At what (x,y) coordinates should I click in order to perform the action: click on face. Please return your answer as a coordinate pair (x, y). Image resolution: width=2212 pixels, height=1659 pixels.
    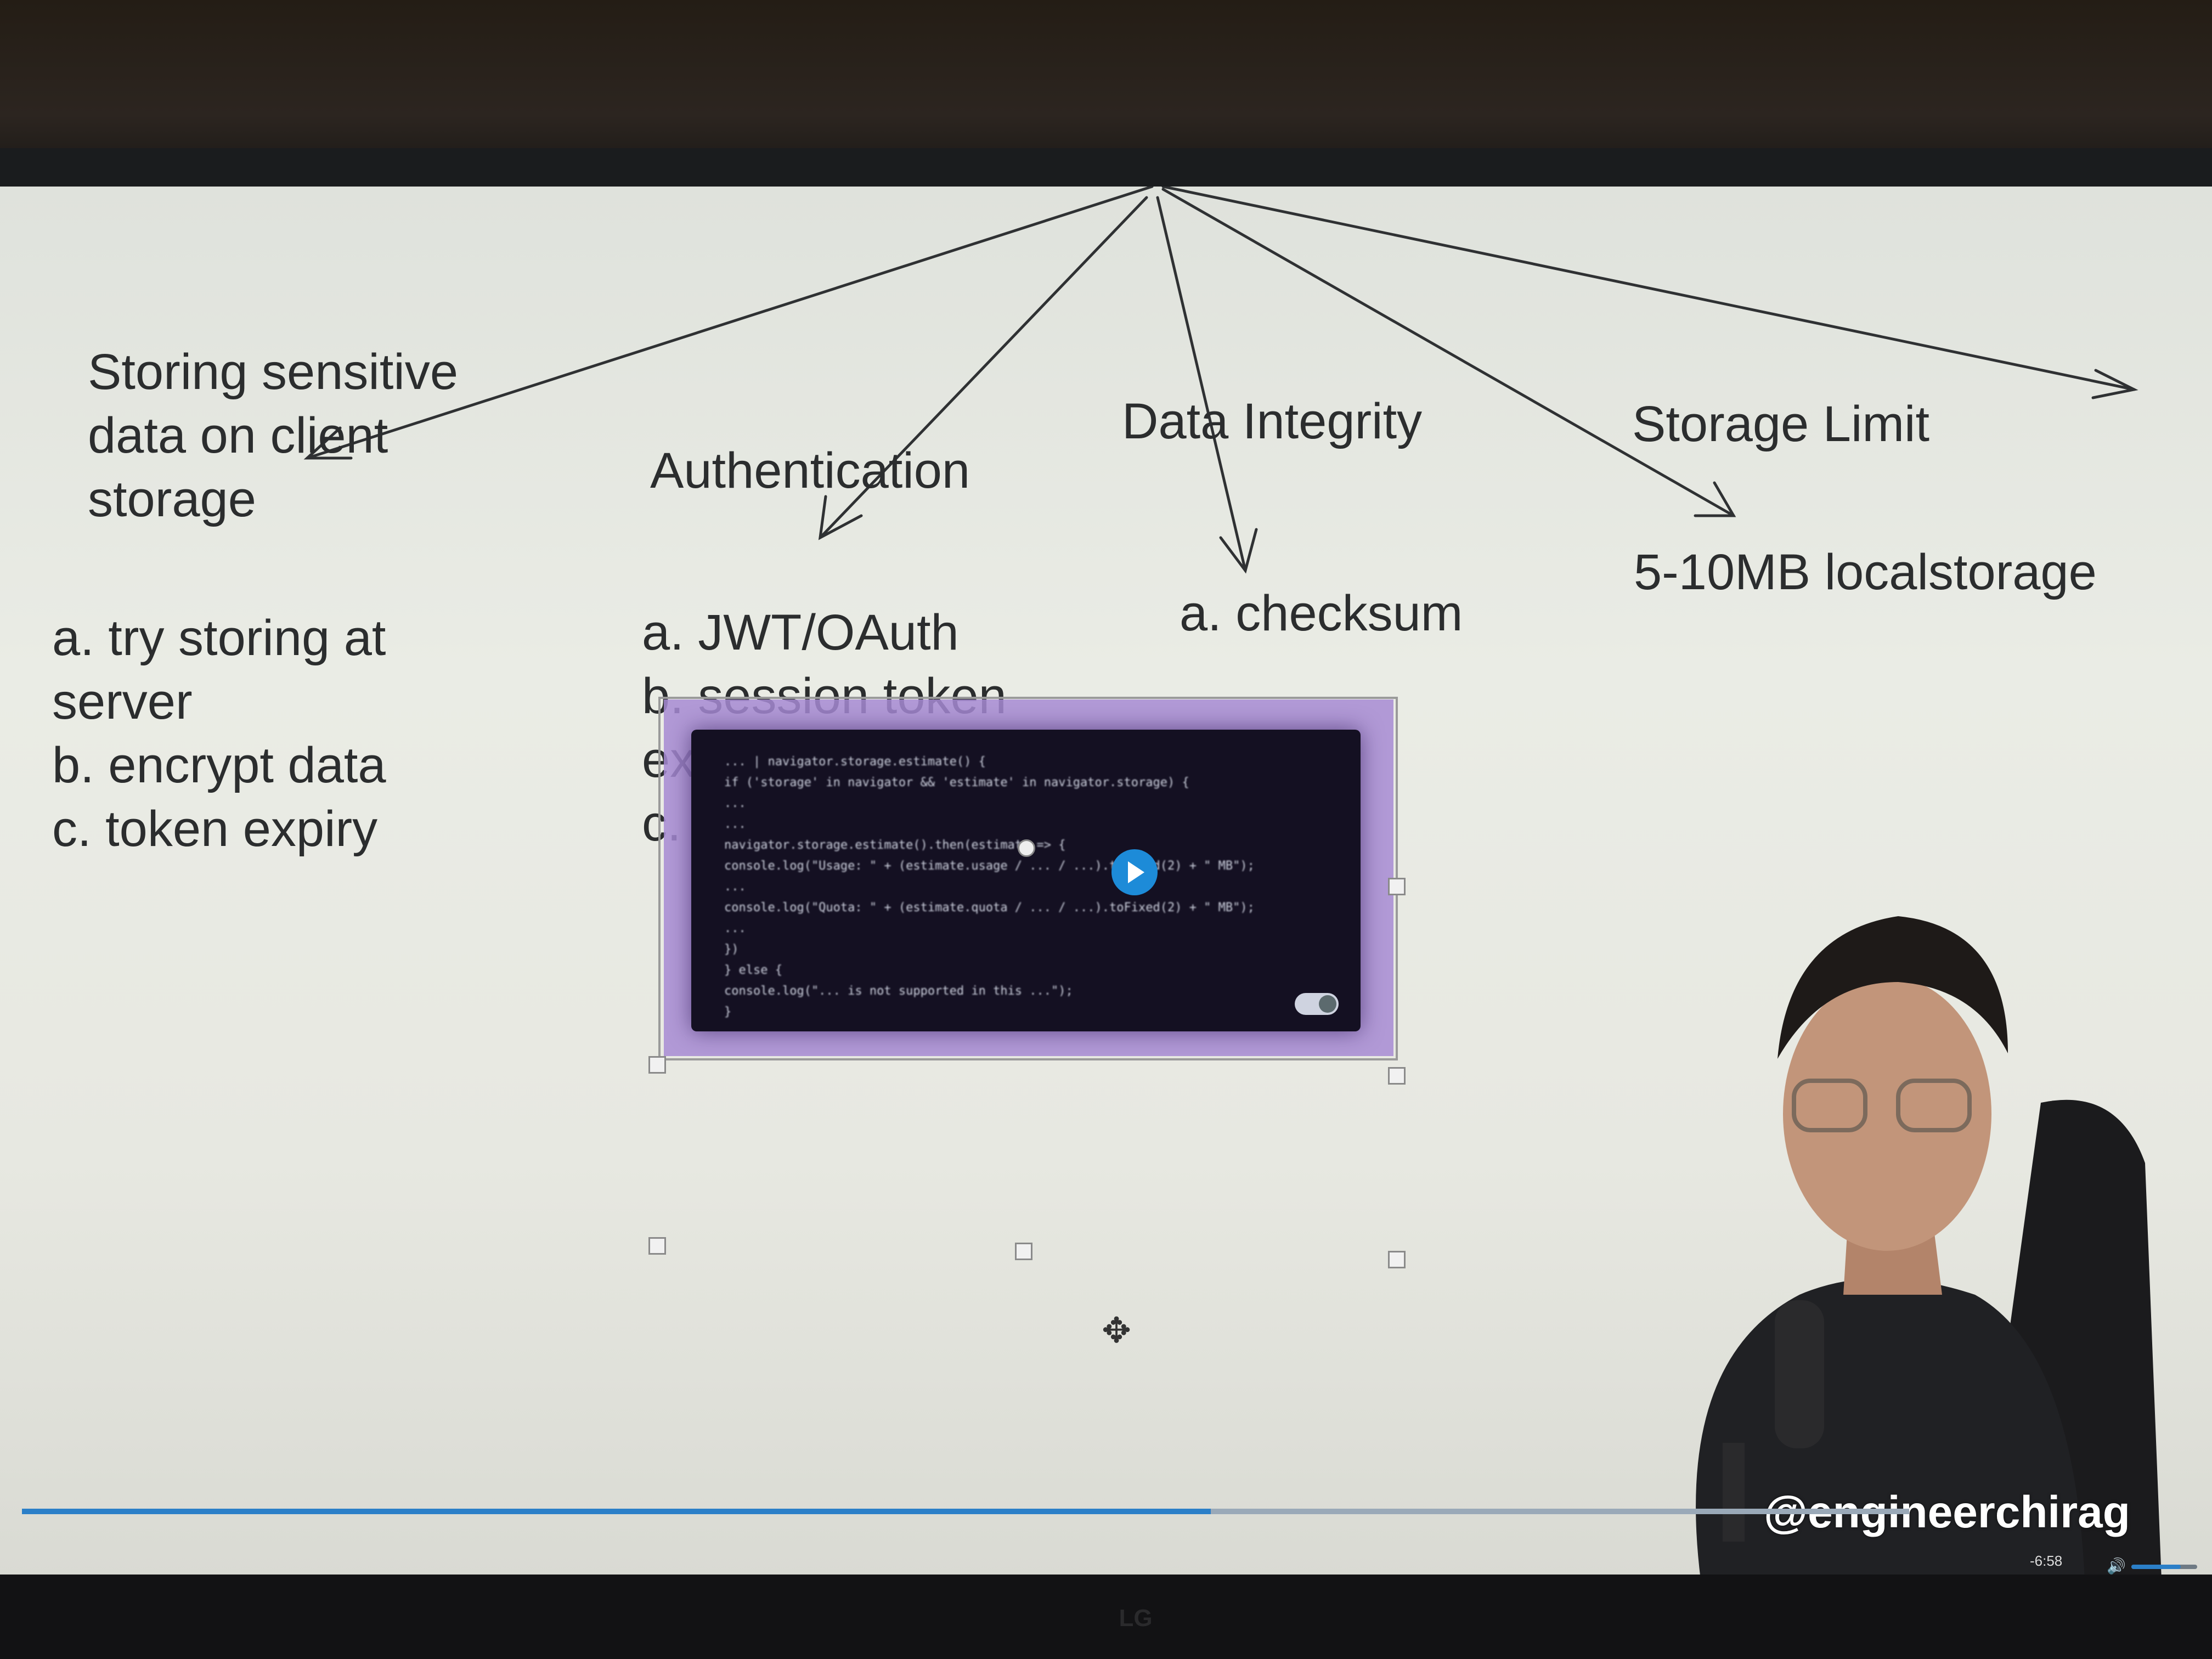
    Looking at the image, I should click on (1887, 1114).